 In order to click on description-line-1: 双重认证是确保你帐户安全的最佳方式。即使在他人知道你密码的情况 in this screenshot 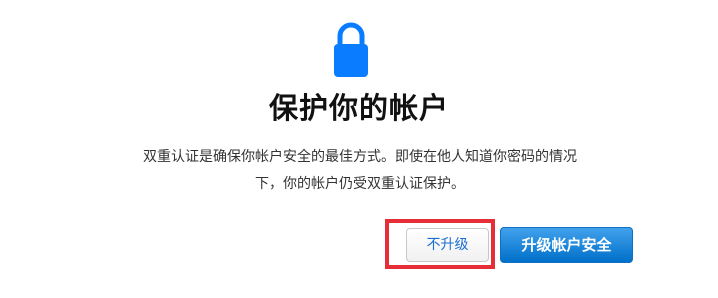, I will do `click(360, 157)`.